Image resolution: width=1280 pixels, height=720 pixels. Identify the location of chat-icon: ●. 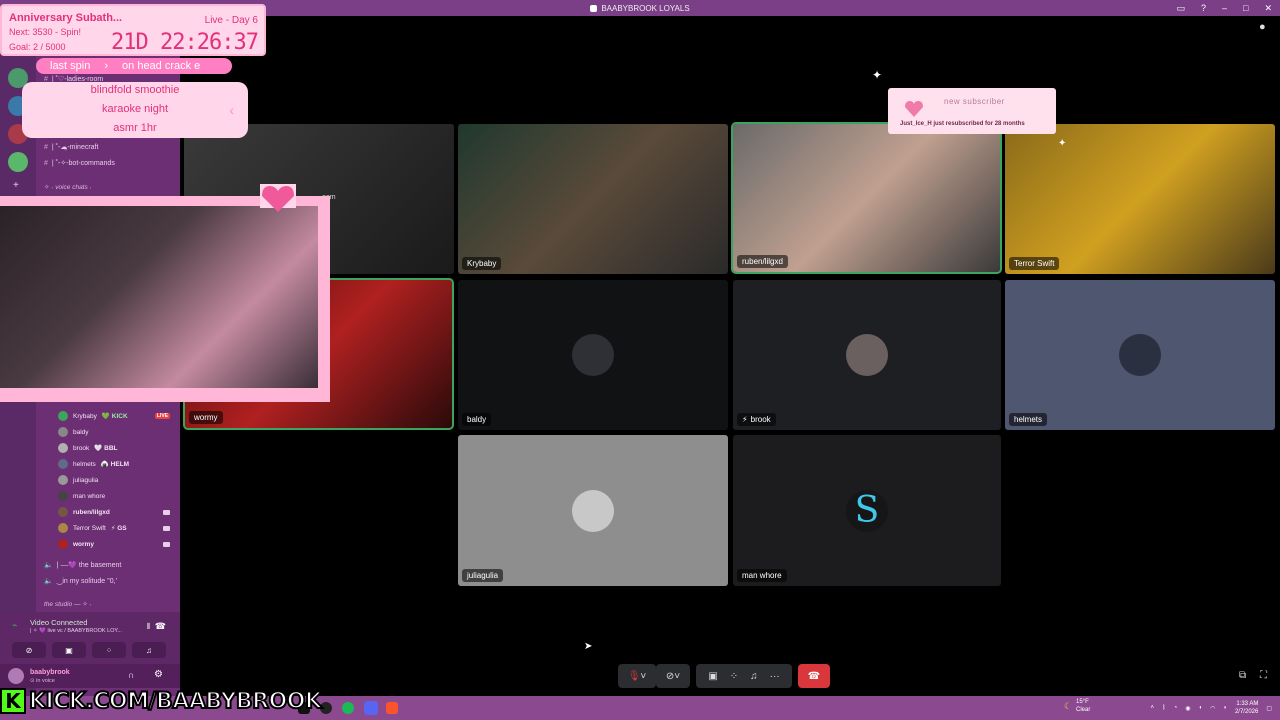
(1262, 27).